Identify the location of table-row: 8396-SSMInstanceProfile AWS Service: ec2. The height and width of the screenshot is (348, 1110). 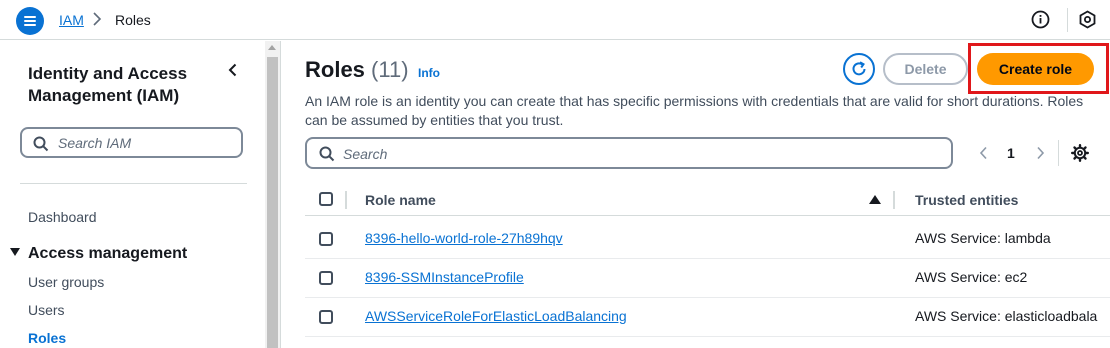
(707, 278).